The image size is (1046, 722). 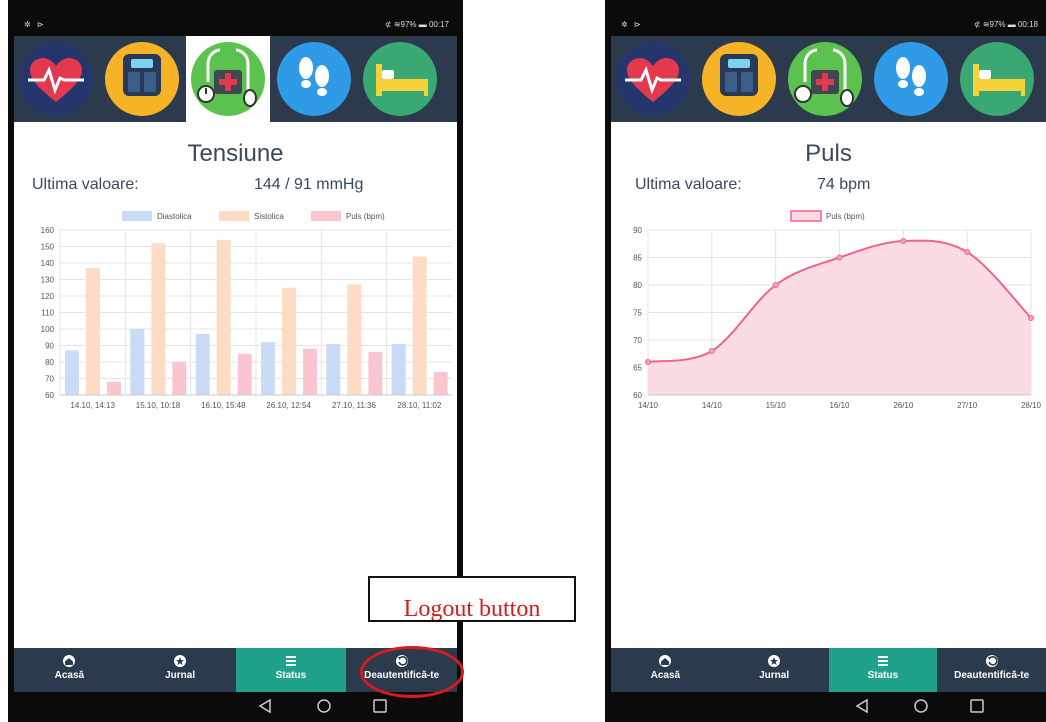 What do you see at coordinates (48, 296) in the screenshot?
I see `y-tick-label: 120` at bounding box center [48, 296].